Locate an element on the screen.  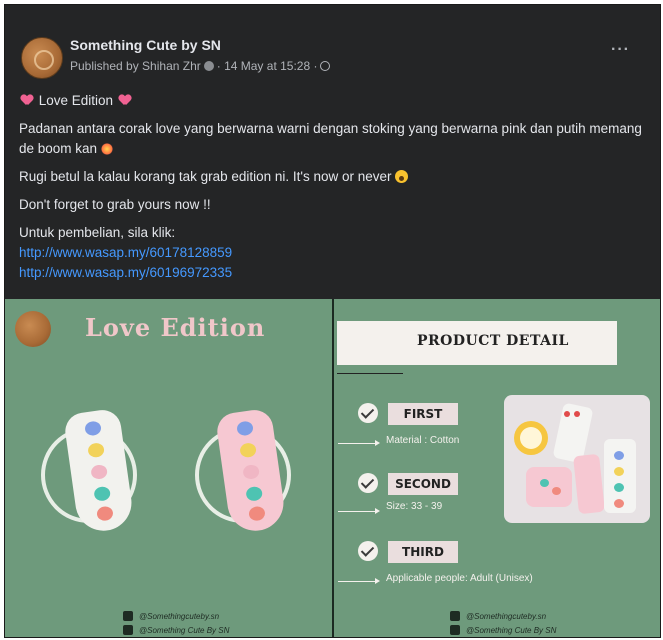
sparkle-icon is located at coordinates (106, 149).